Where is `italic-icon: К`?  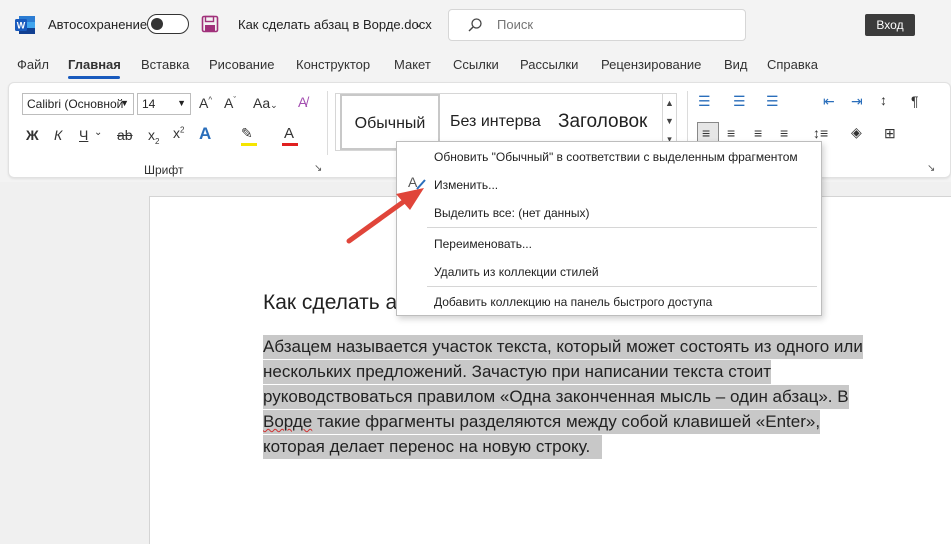 italic-icon: К is located at coordinates (58, 135).